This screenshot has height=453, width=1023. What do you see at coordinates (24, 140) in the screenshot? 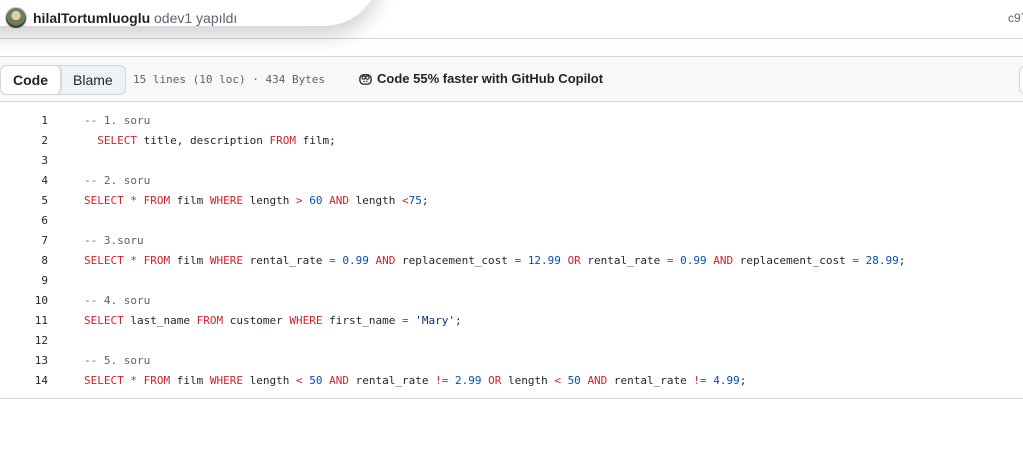
I see `line-number: 2` at bounding box center [24, 140].